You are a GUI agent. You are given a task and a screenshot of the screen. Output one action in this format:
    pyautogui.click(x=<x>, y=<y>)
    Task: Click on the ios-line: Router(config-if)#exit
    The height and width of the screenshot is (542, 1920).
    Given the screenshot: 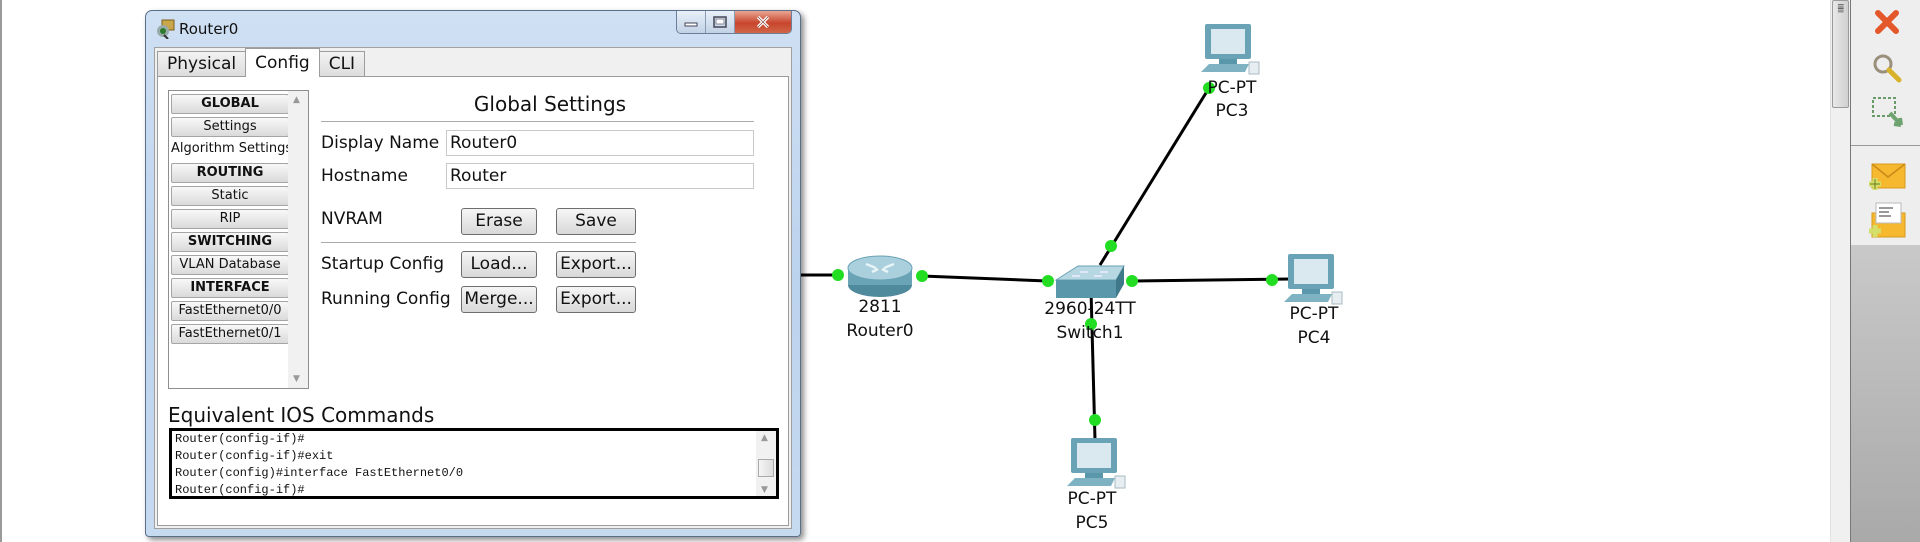 What is the action you would take?
    pyautogui.click(x=254, y=456)
    